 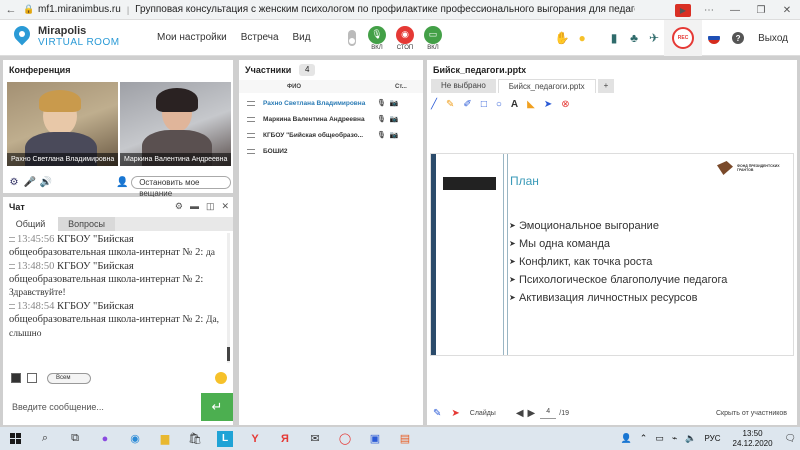 What do you see at coordinates (634, 38) in the screenshot?
I see `tree-icon: ♣` at bounding box center [634, 38].